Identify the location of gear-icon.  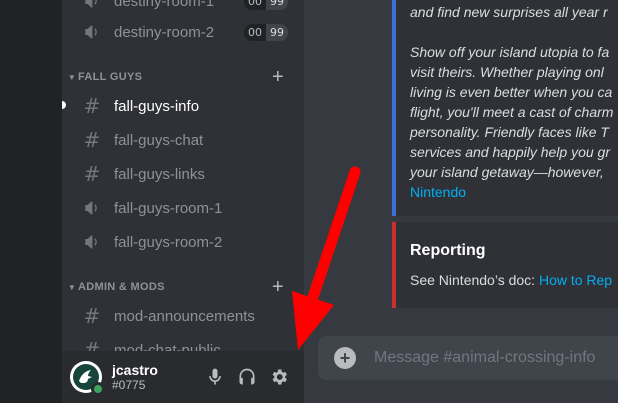
(279, 377).